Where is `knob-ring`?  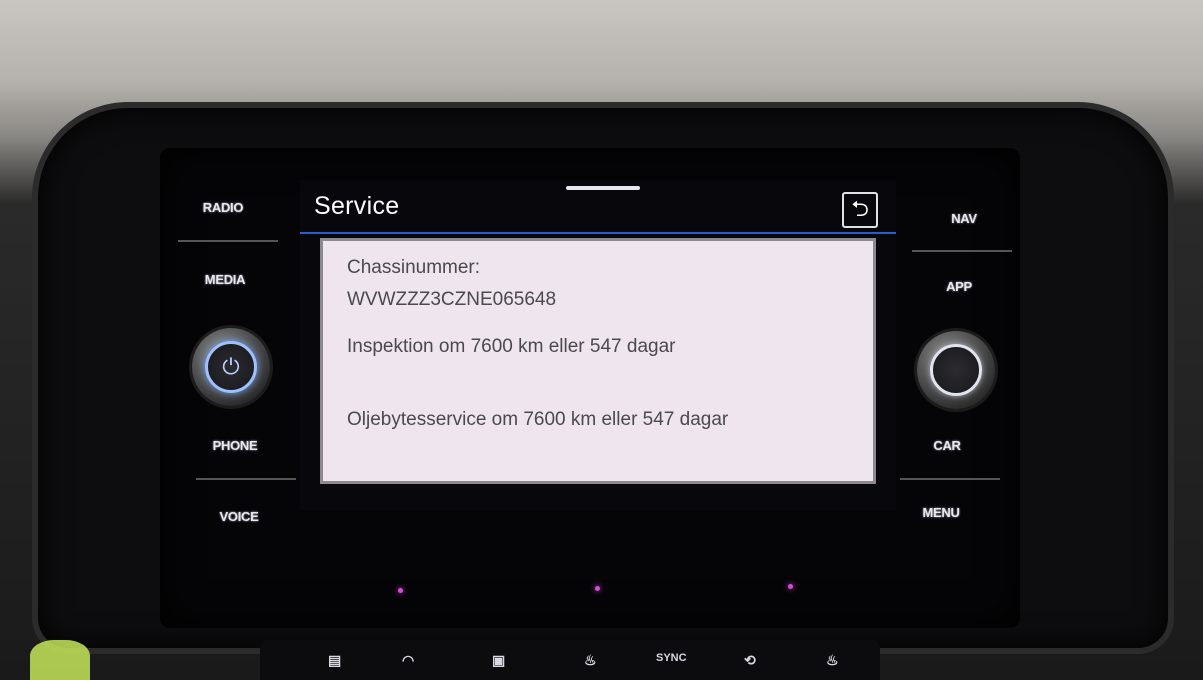 knob-ring is located at coordinates (956, 370).